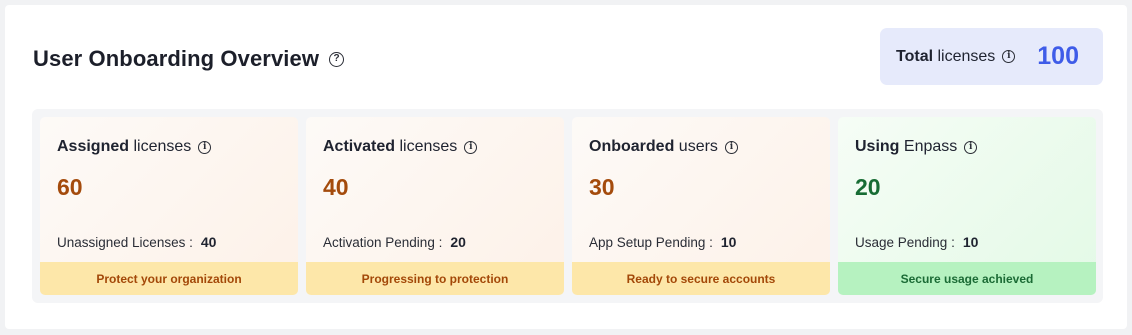  I want to click on header: User Onboarding Overview ?, so click(189, 59).